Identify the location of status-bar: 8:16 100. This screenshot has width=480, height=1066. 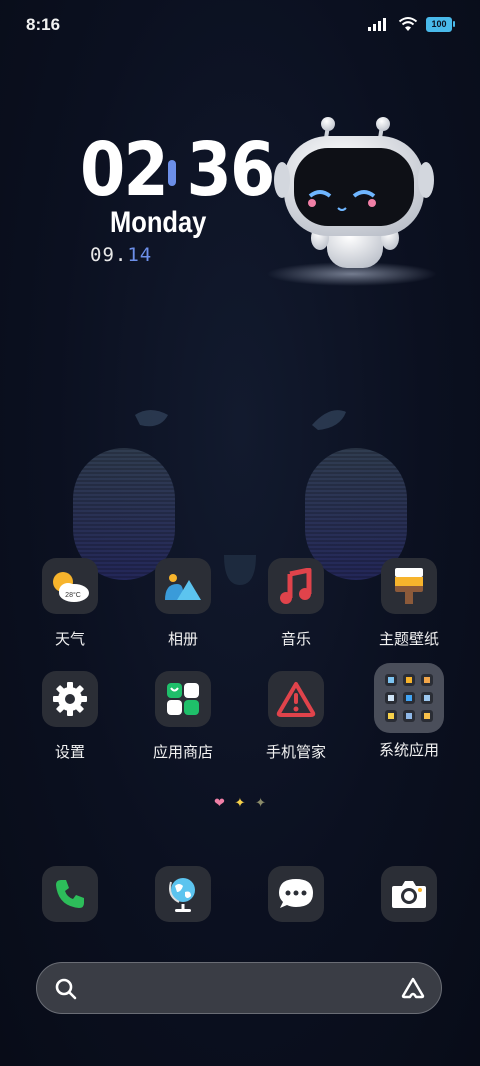
(240, 25).